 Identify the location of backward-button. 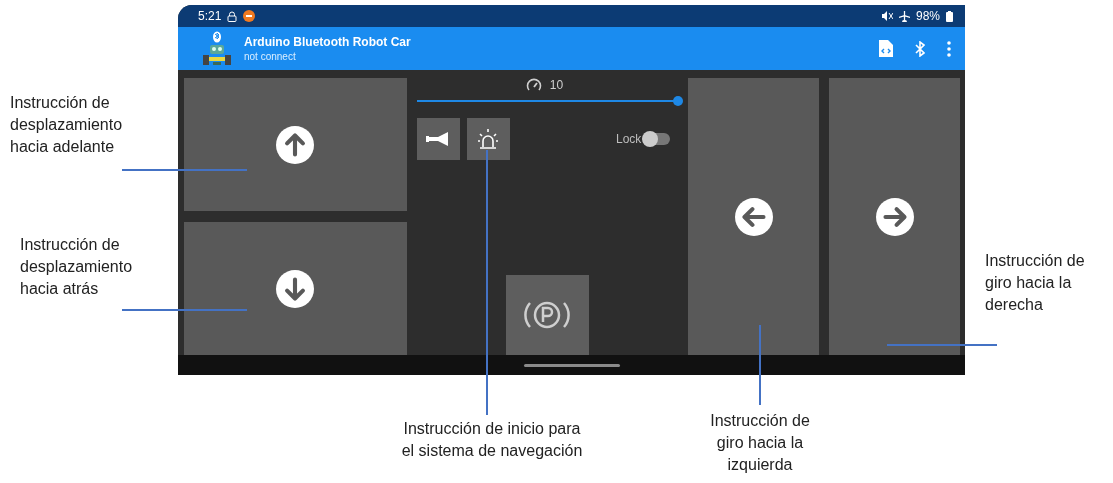
(295, 288).